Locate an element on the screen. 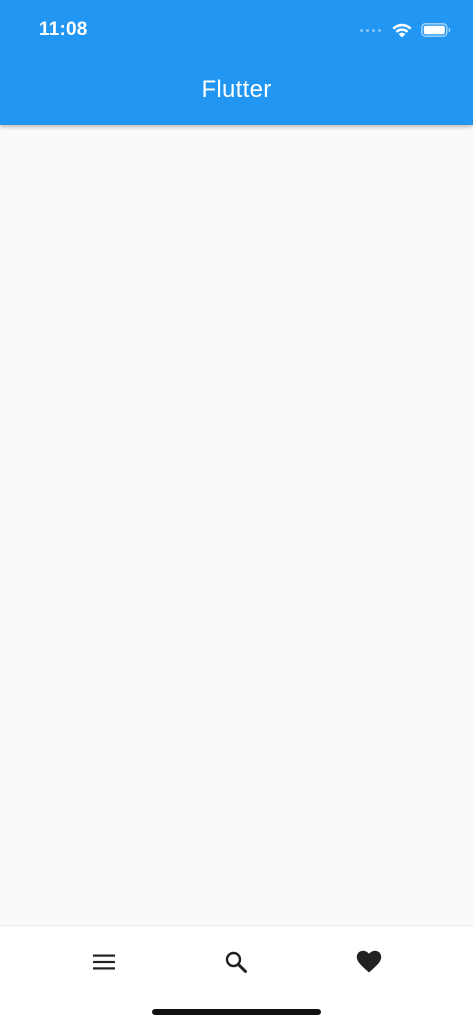 The image size is (473, 1025). menu-button is located at coordinates (104, 962).